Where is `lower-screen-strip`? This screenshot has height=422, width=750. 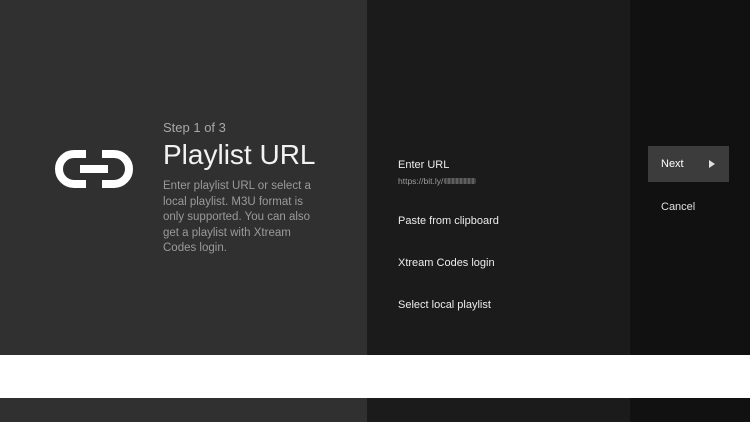
lower-screen-strip is located at coordinates (375, 410).